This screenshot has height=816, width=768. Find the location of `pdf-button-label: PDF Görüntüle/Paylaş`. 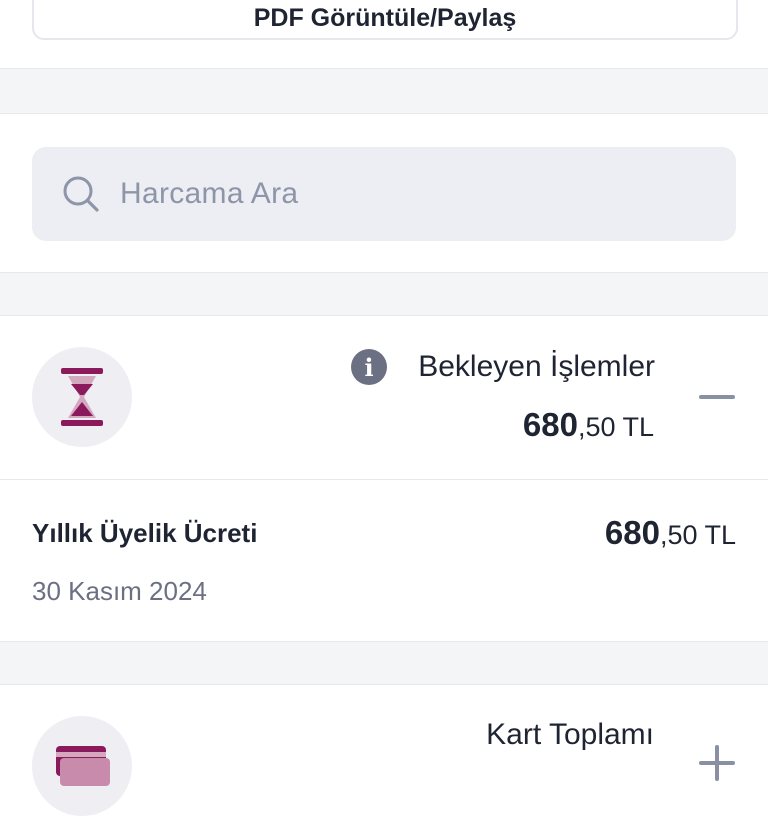

pdf-button-label: PDF Görüntüle/Paylaş is located at coordinates (385, 17).